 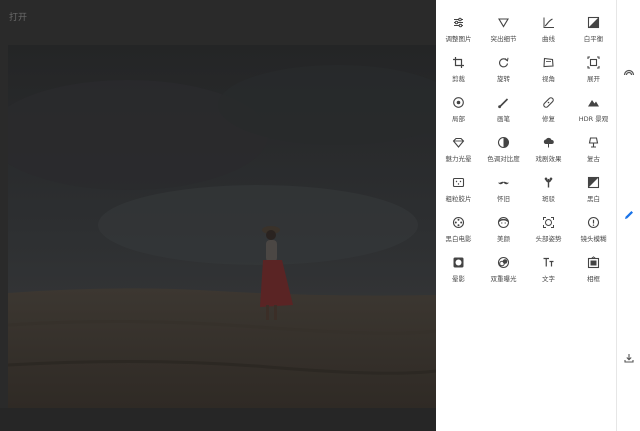 I want to click on text-icon, so click(x=548, y=262).